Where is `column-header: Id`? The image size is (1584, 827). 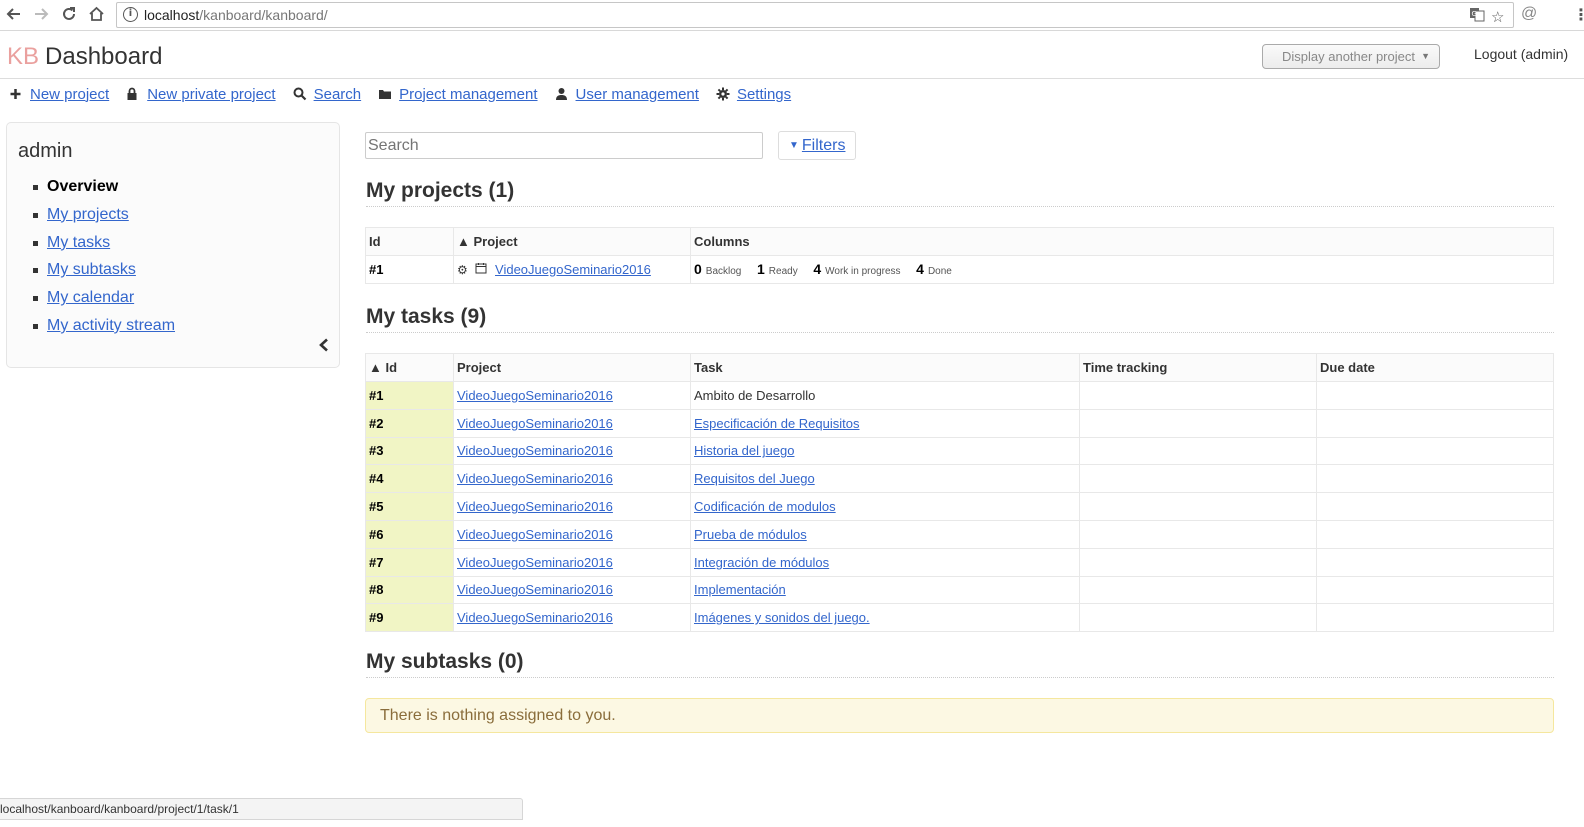
column-header: Id is located at coordinates (409, 241).